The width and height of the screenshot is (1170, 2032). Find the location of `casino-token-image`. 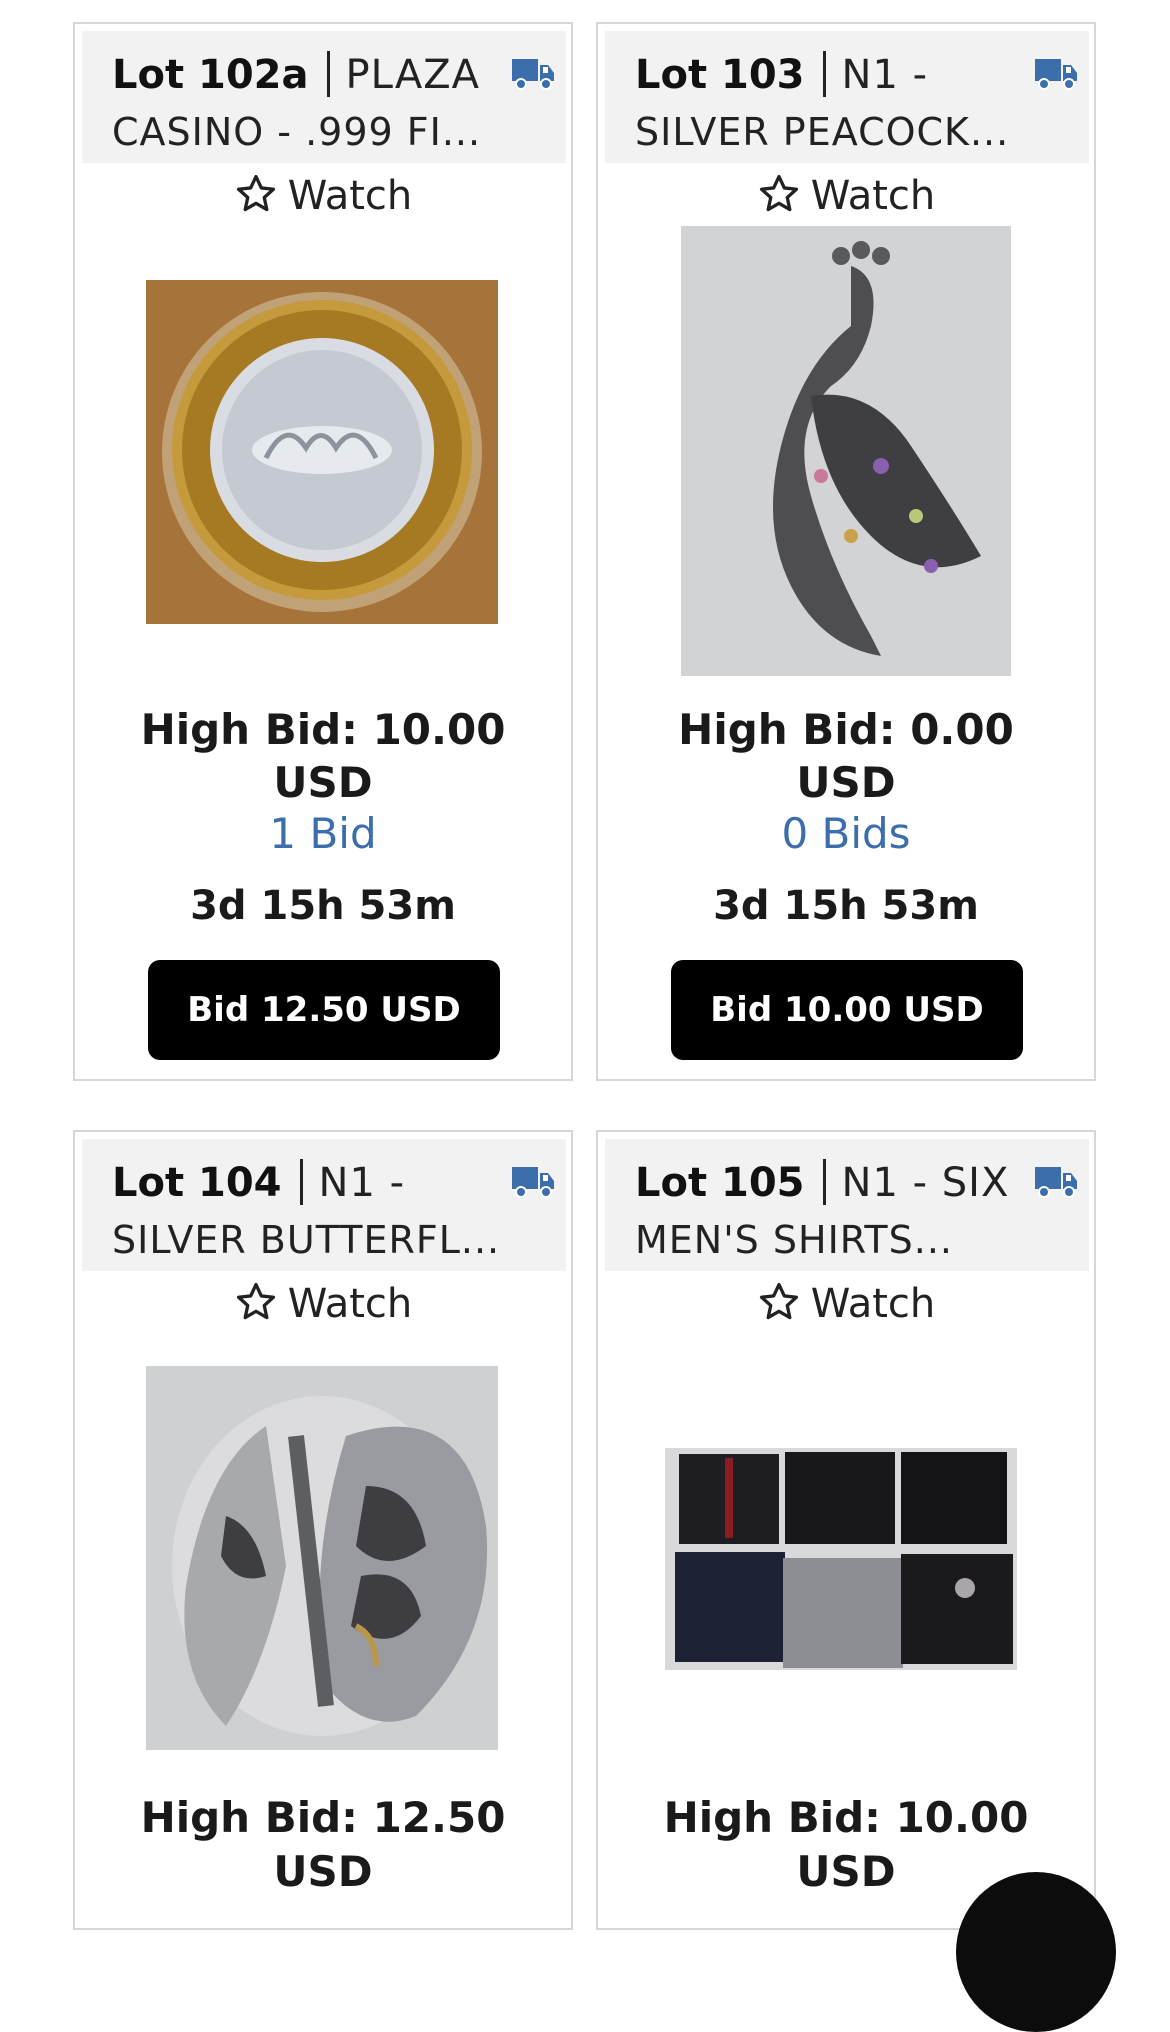

casino-token-image is located at coordinates (322, 452).